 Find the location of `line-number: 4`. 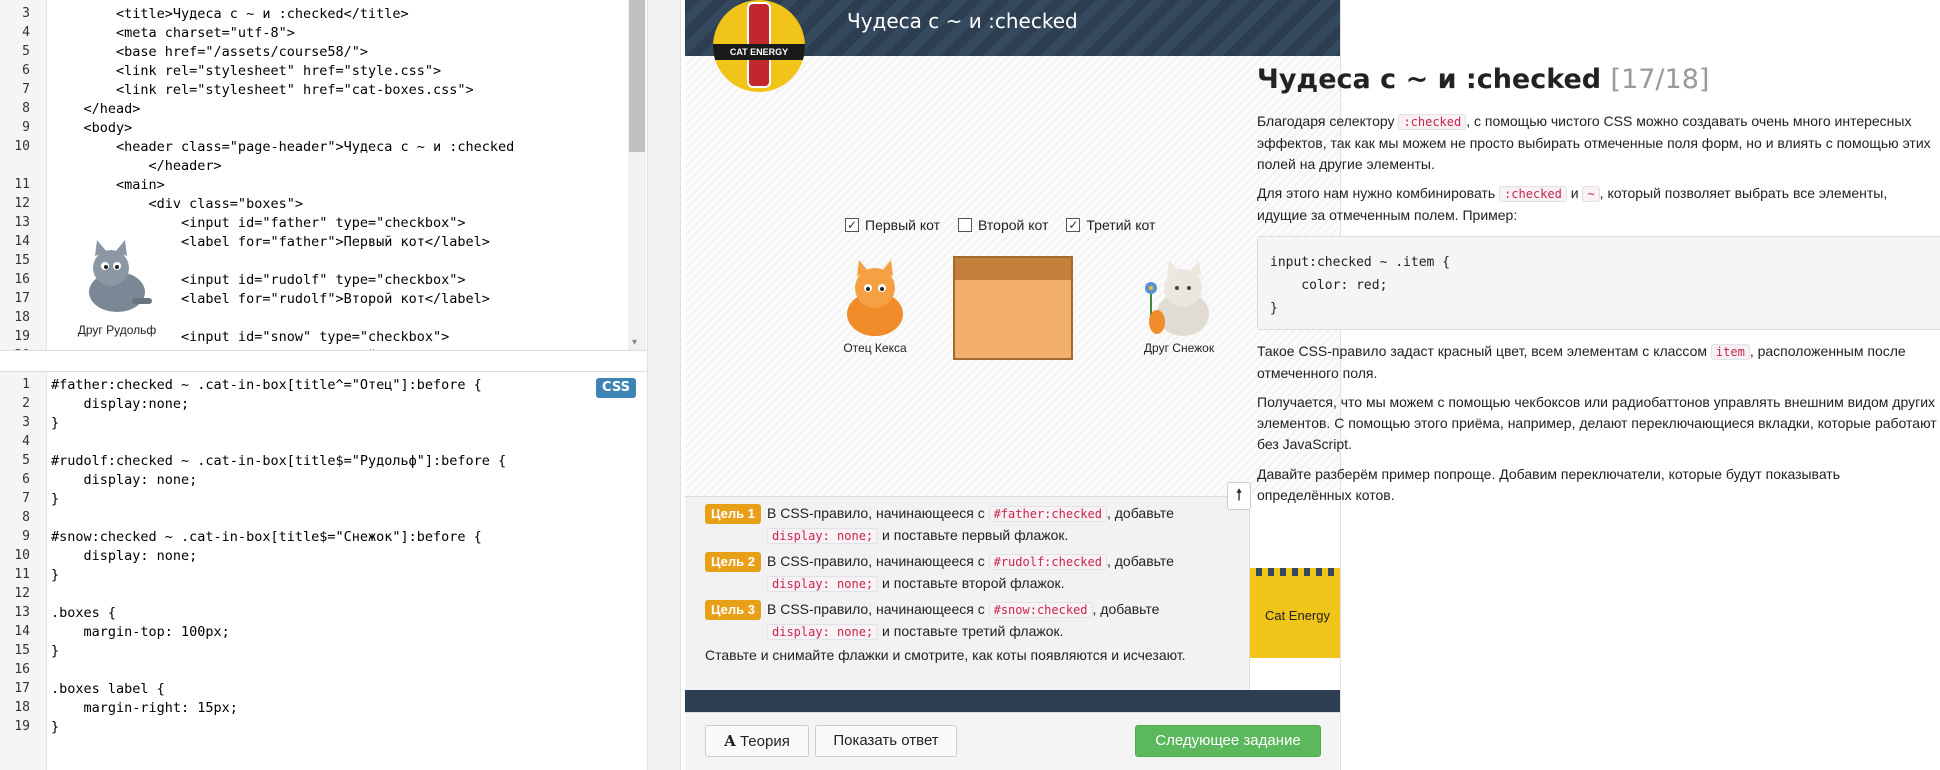

line-number: 4 is located at coordinates (26, 32).